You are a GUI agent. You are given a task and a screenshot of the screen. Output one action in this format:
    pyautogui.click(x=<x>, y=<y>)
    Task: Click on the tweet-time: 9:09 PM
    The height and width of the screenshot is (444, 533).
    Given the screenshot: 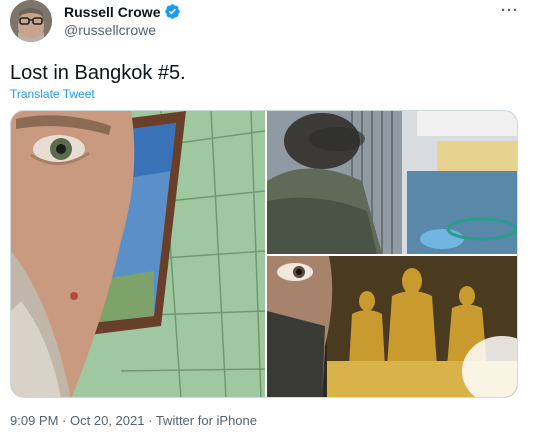 What is the action you would take?
    pyautogui.click(x=34, y=420)
    